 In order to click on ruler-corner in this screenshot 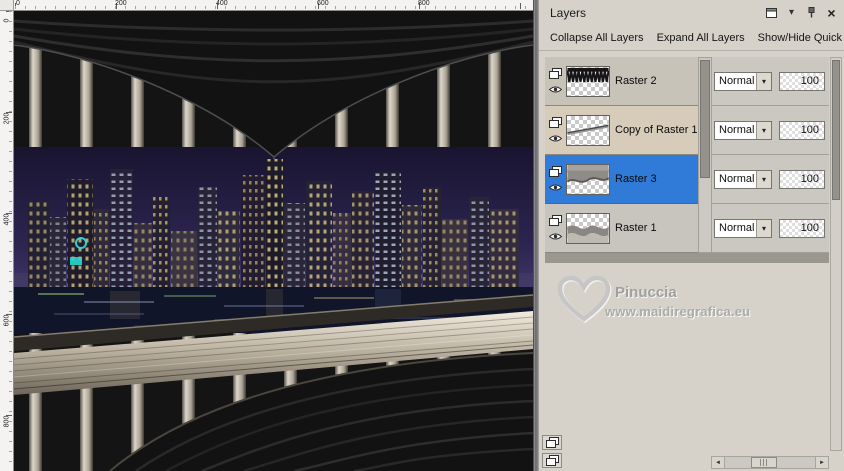, I will do `click(7, 5)`.